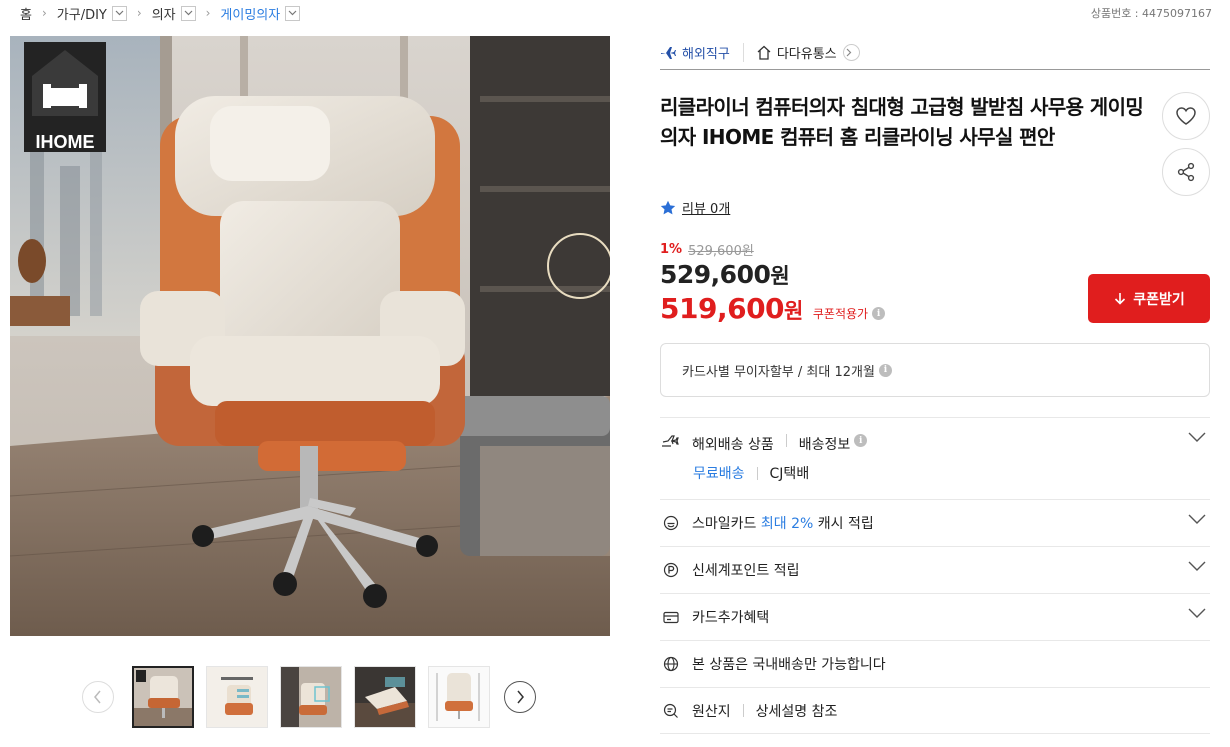 The image size is (1230, 747). What do you see at coordinates (671, 249) in the screenshot?
I see `discount-percent: 1%` at bounding box center [671, 249].